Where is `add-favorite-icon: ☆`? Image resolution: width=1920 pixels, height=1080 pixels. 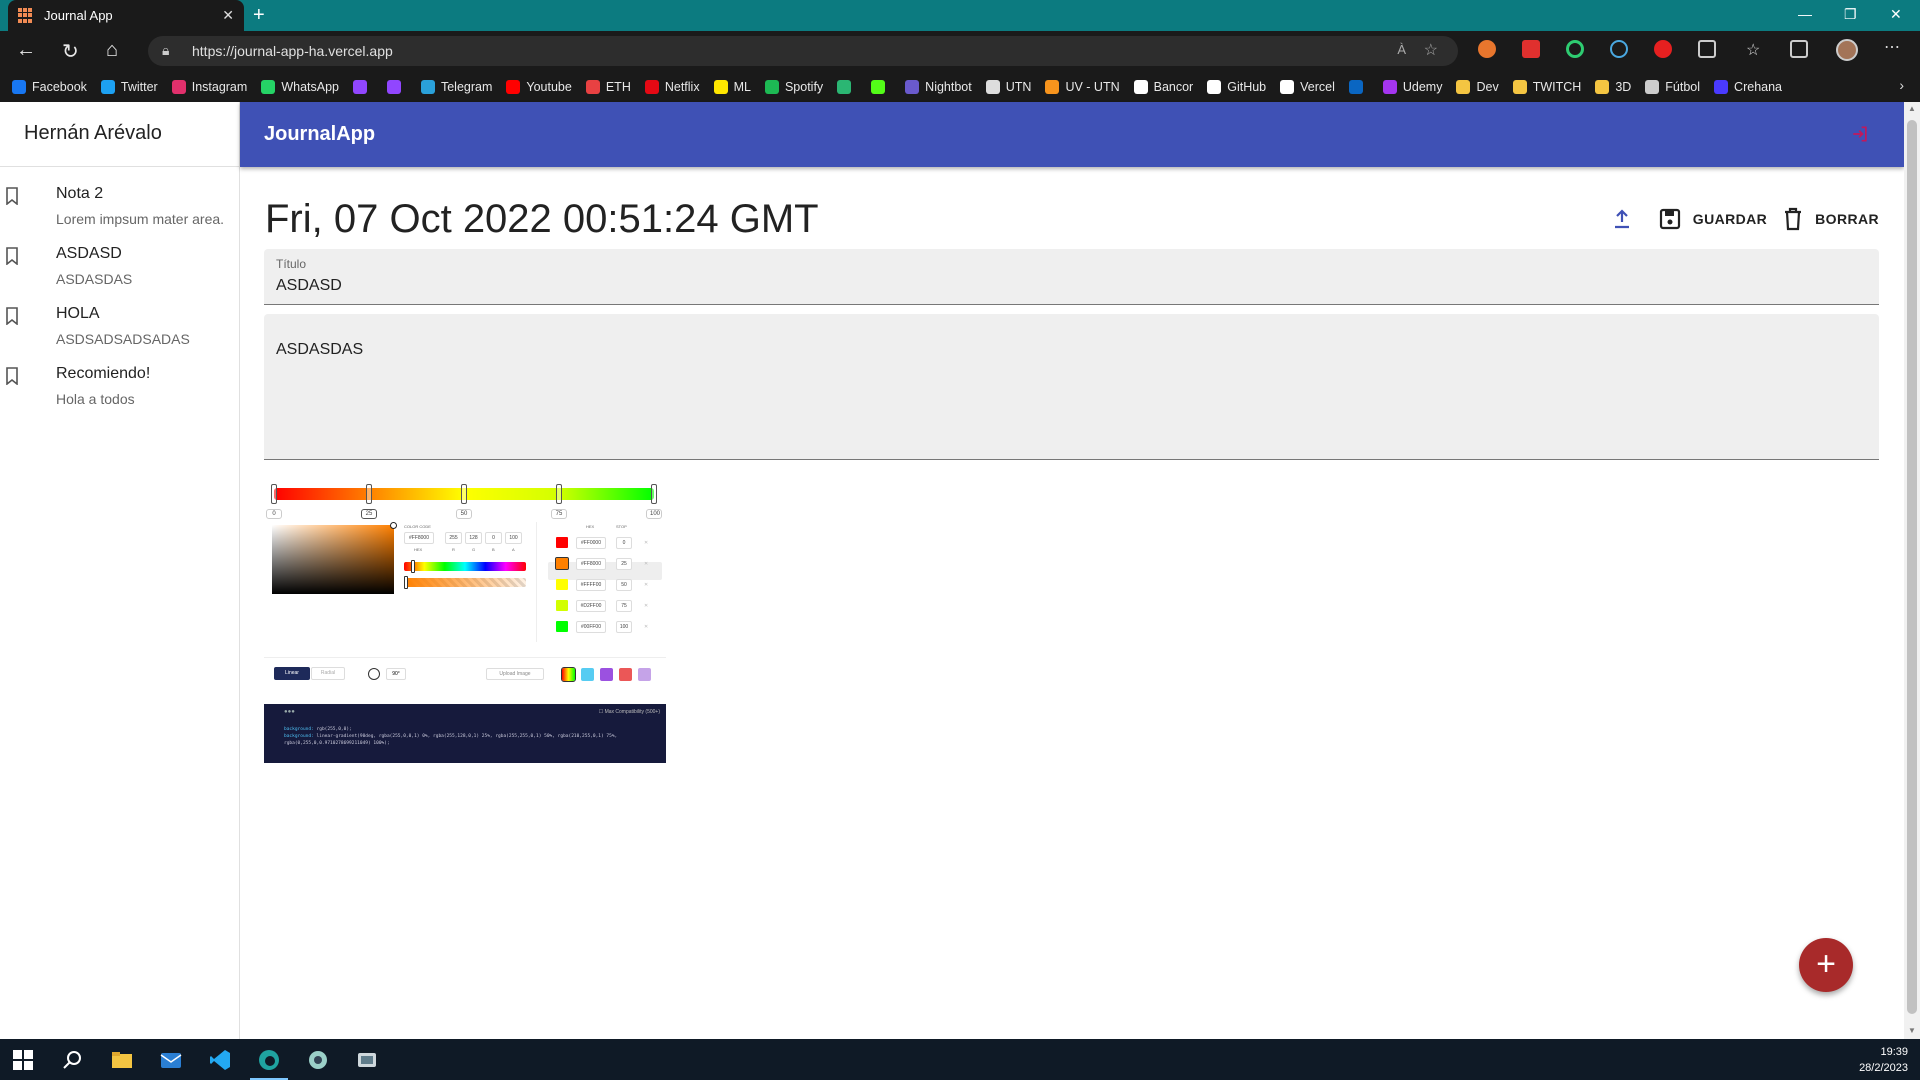 add-favorite-icon: ☆ is located at coordinates (1431, 50).